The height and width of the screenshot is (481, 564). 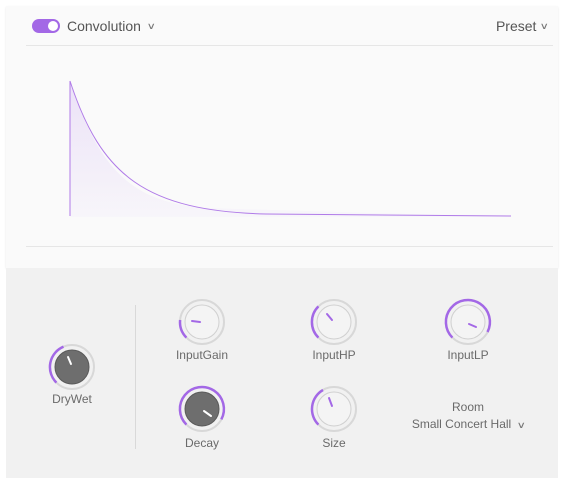 What do you see at coordinates (202, 322) in the screenshot?
I see `inputgain-knob` at bounding box center [202, 322].